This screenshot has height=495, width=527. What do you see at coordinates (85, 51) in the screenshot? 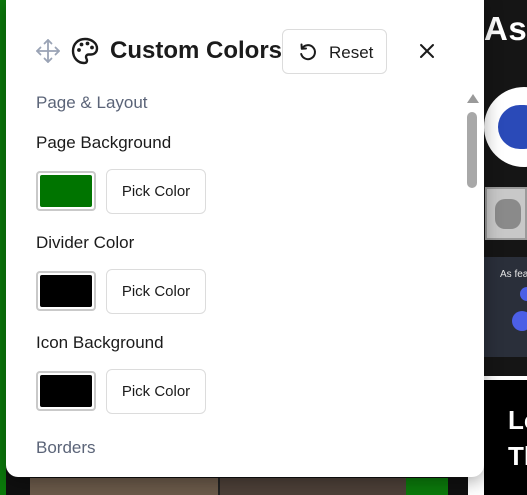
I see `palette-icon` at bounding box center [85, 51].